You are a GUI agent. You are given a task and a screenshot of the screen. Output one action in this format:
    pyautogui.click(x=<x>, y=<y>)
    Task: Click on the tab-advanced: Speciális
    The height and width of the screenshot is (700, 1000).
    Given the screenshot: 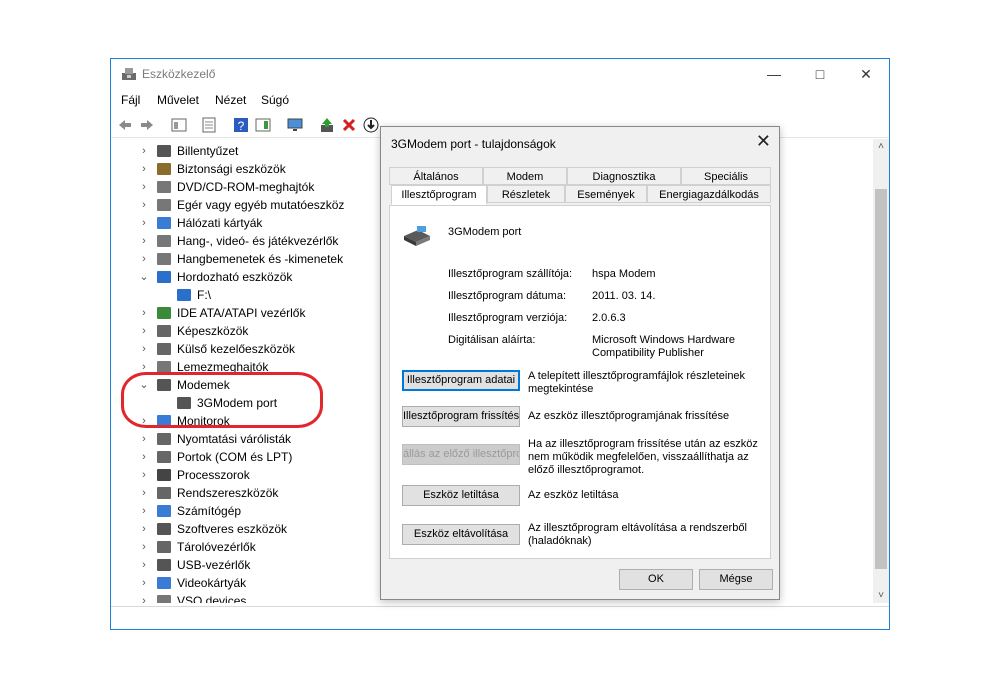 What is the action you would take?
    pyautogui.click(x=726, y=176)
    